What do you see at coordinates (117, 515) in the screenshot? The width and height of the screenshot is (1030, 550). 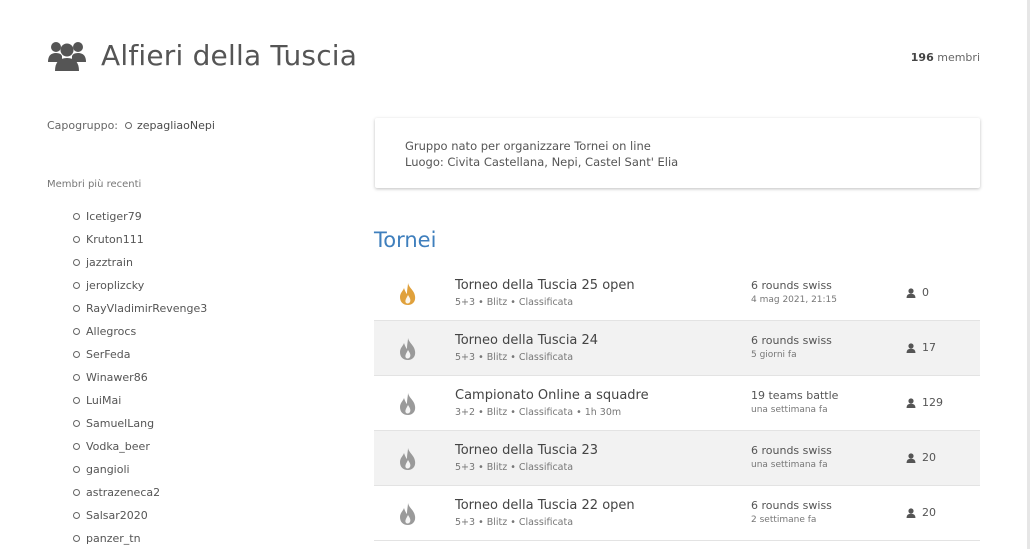 I see `recent-member-name: Salsar2020` at bounding box center [117, 515].